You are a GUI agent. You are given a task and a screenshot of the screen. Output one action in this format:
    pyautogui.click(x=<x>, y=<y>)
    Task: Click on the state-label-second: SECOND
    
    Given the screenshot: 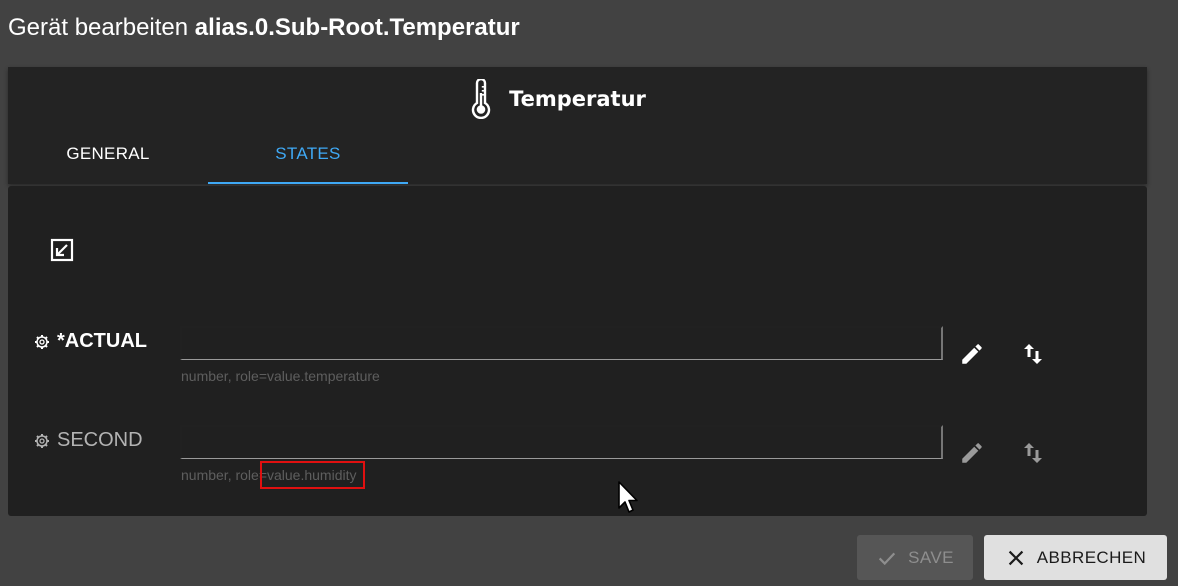 What is the action you would take?
    pyautogui.click(x=88, y=440)
    